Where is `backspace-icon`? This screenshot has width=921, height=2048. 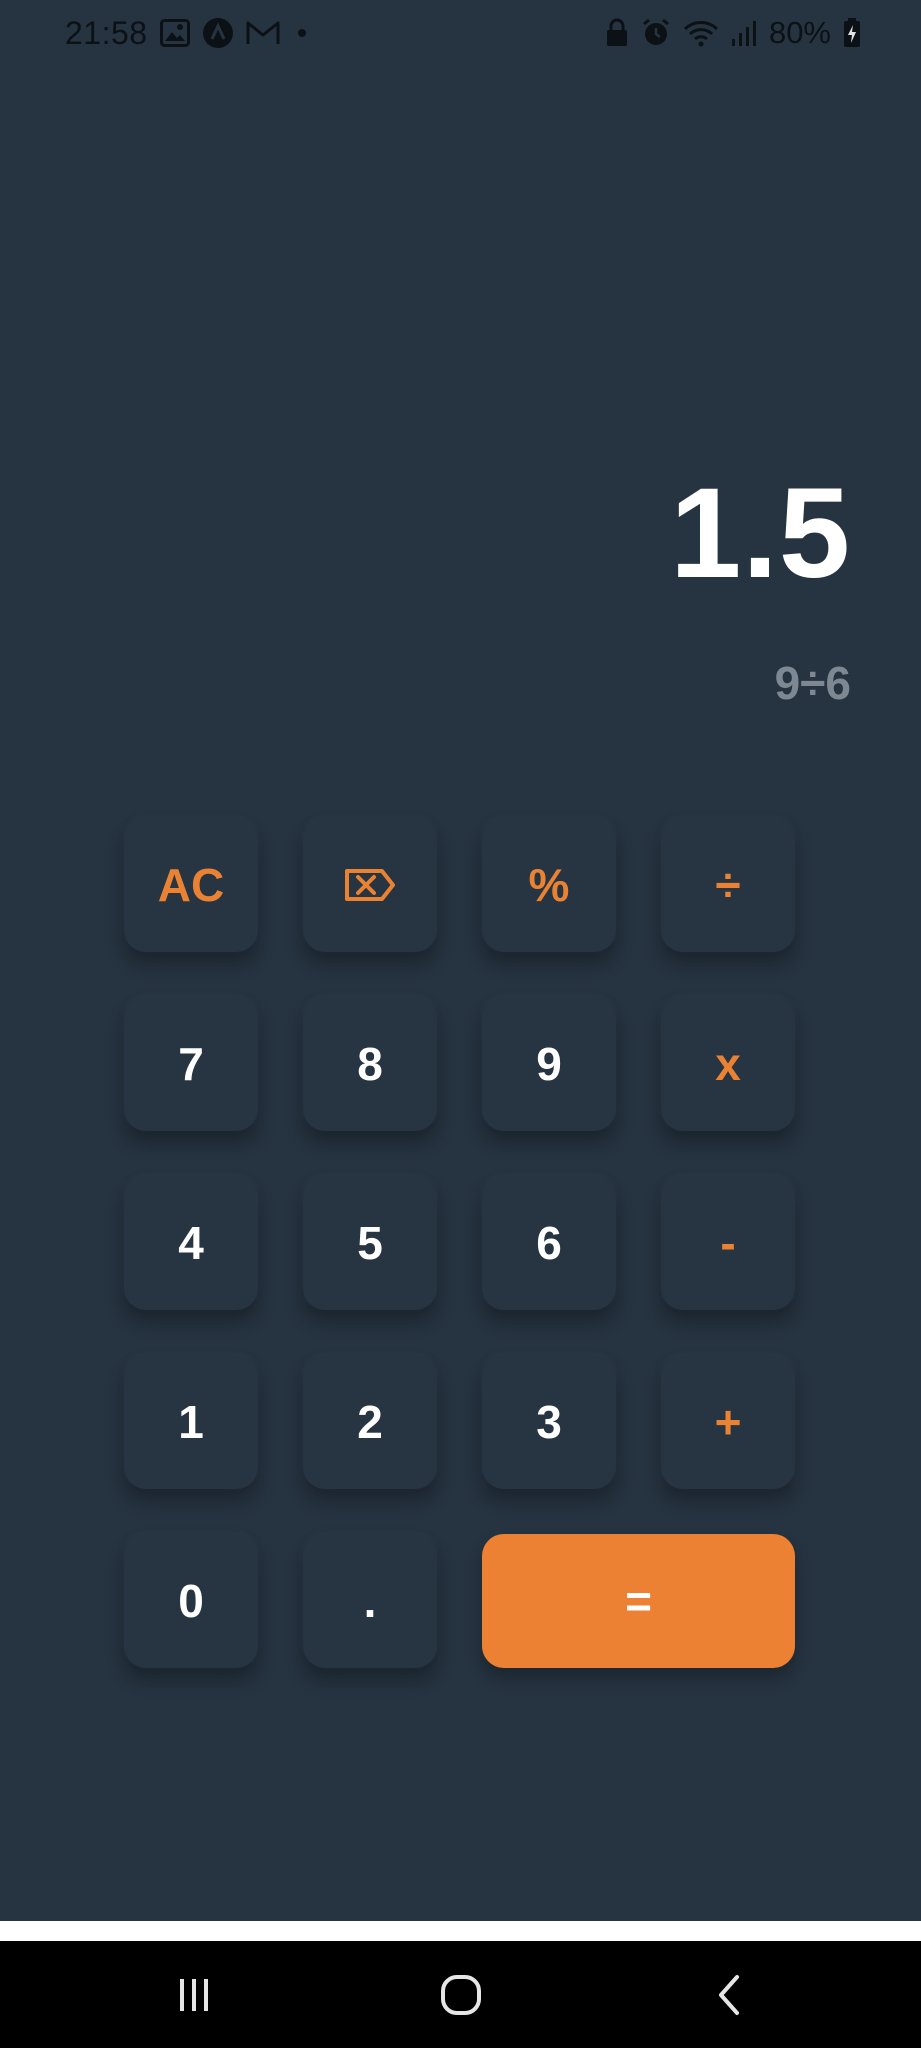
backspace-icon is located at coordinates (370, 885).